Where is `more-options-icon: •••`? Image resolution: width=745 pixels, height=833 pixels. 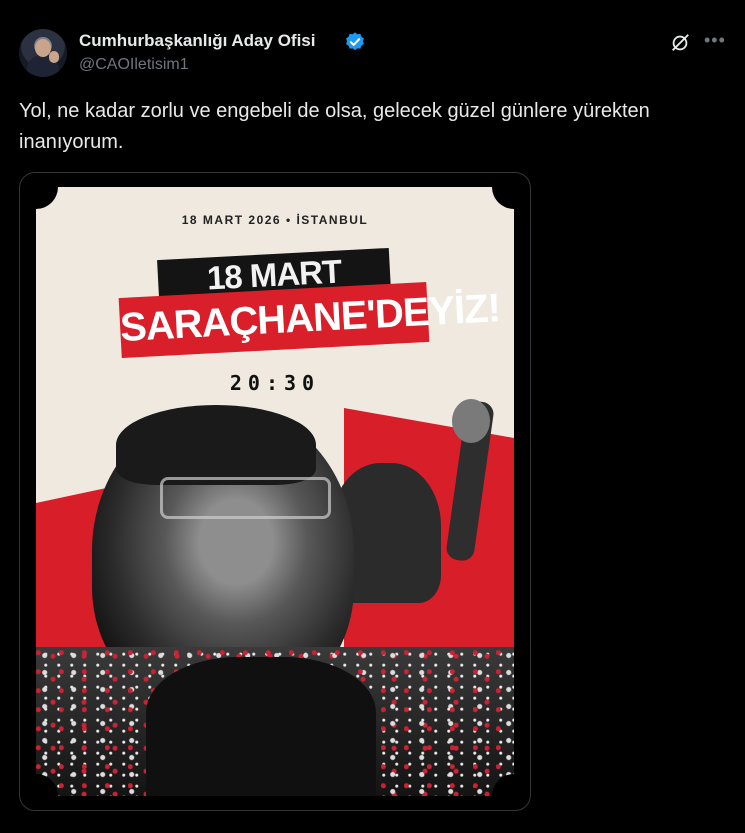
more-options-icon: ••• is located at coordinates (715, 41).